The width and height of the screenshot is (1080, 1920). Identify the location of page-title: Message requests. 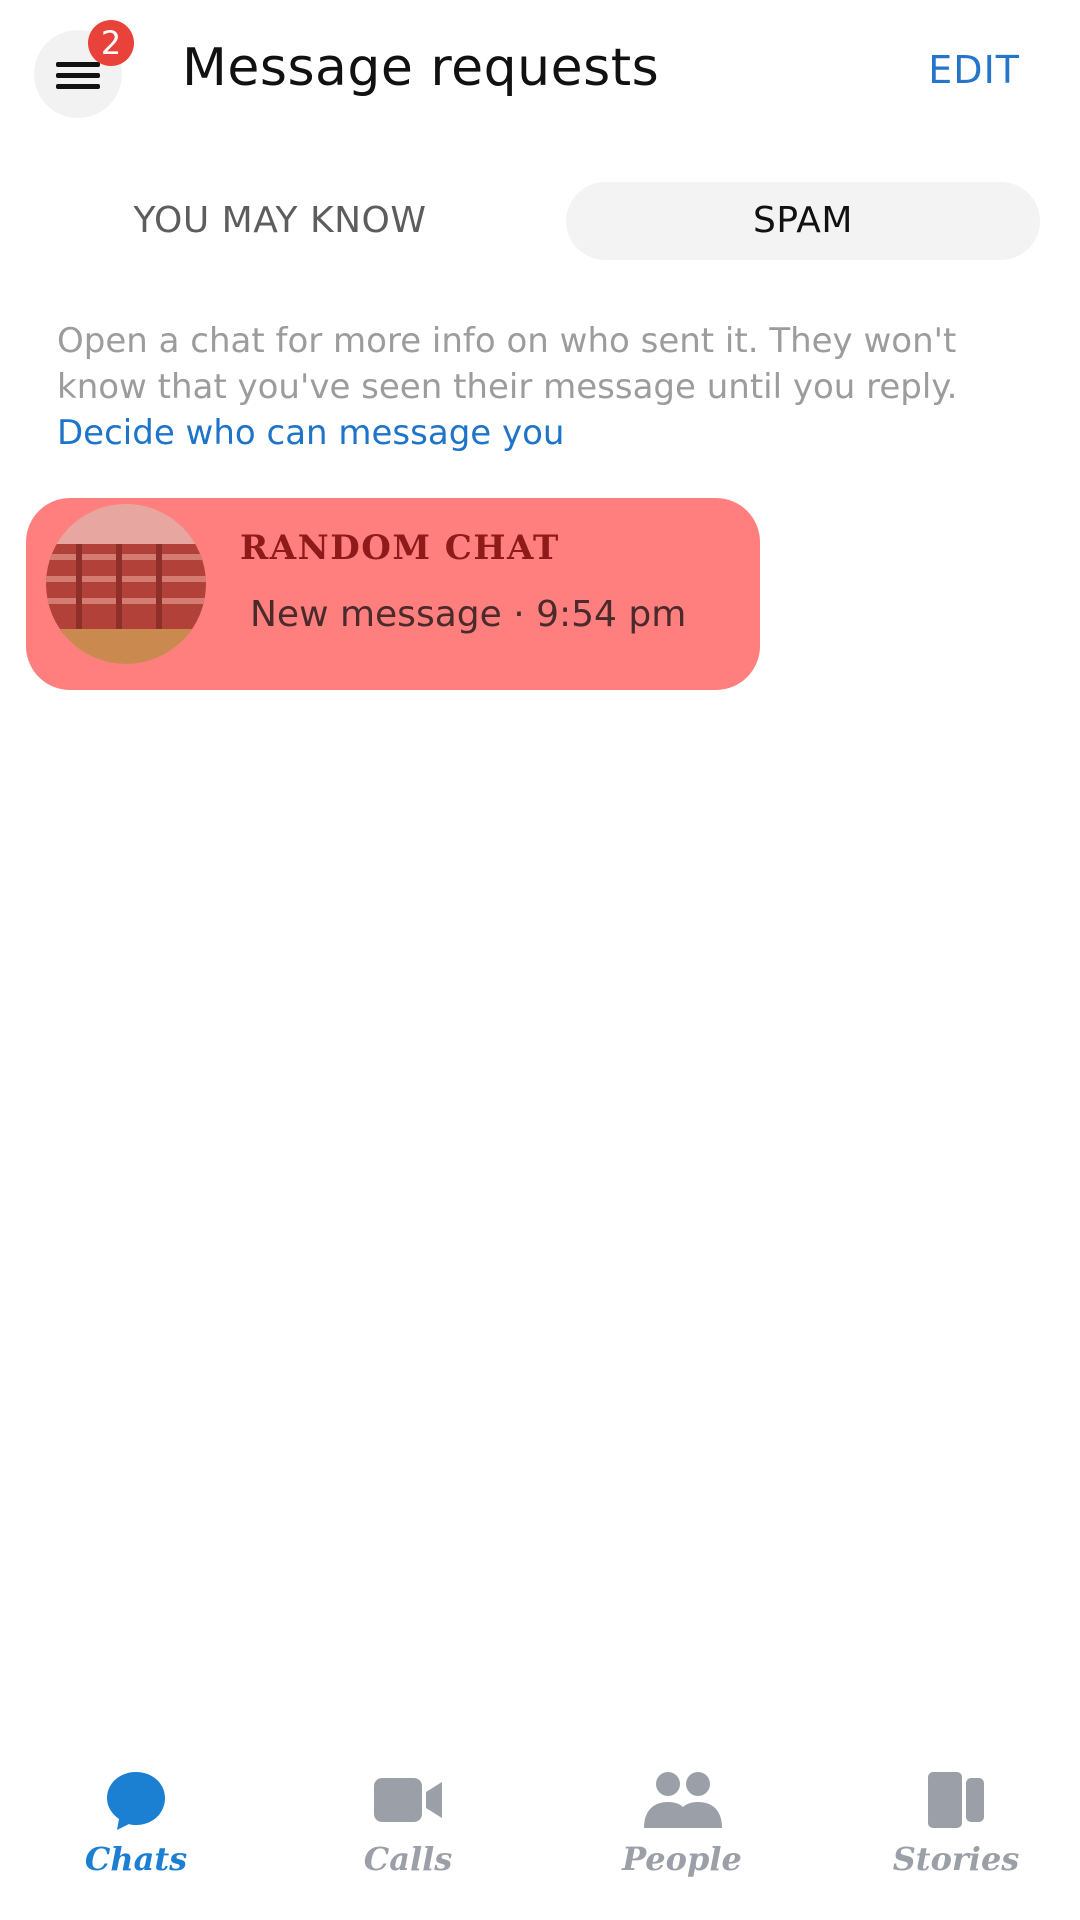
(421, 68).